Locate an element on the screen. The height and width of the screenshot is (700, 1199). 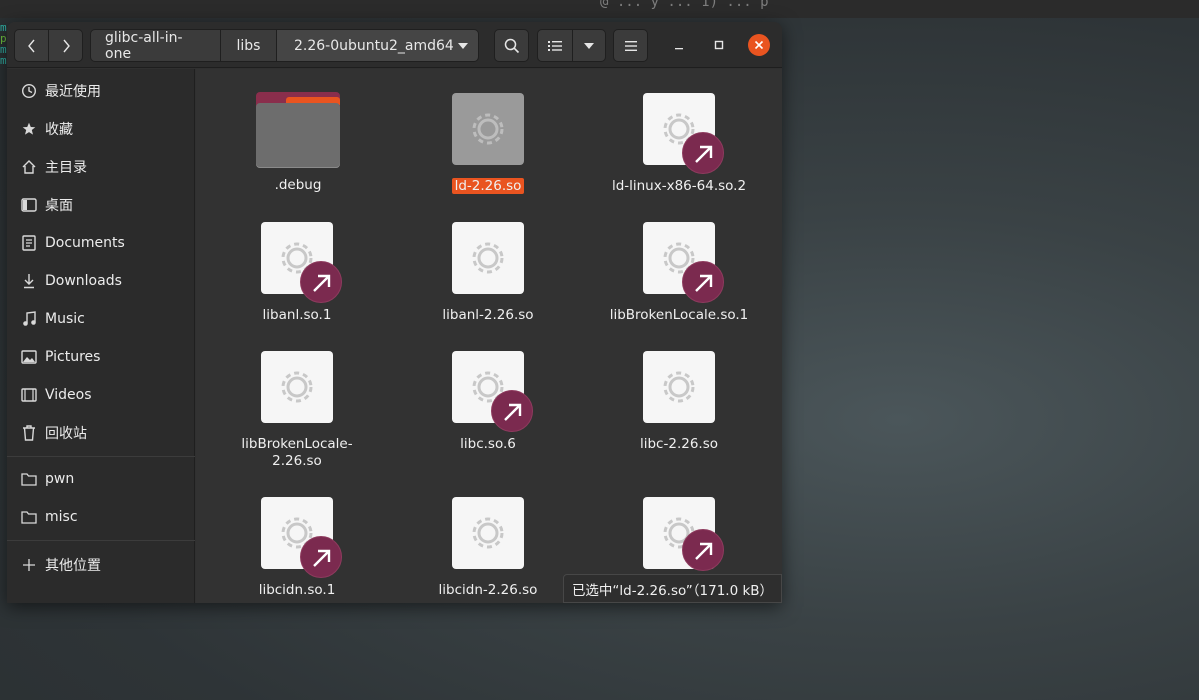
back-button is located at coordinates (31, 45).